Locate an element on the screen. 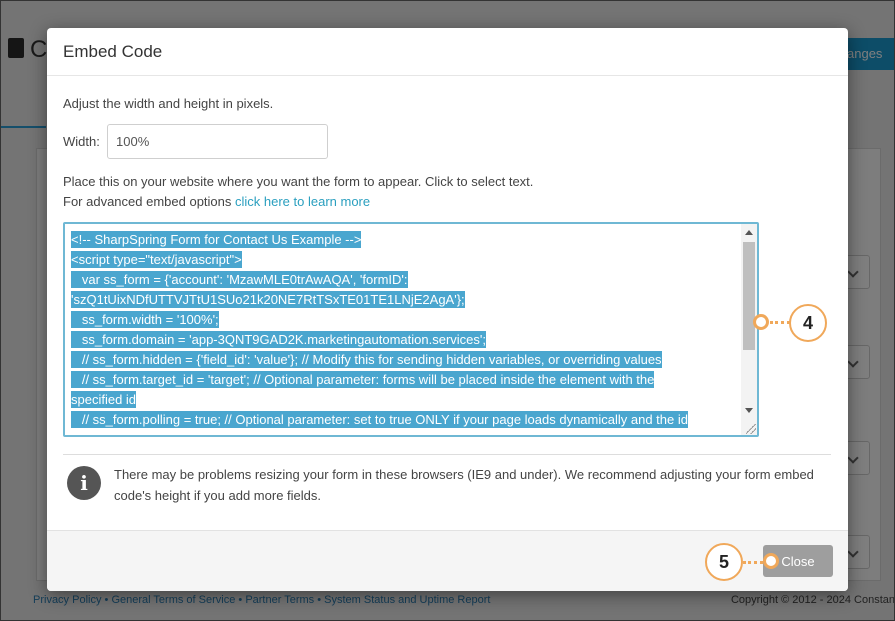 This screenshot has height=621, width=895. callout-marker-4: 4 is located at coordinates (808, 323).